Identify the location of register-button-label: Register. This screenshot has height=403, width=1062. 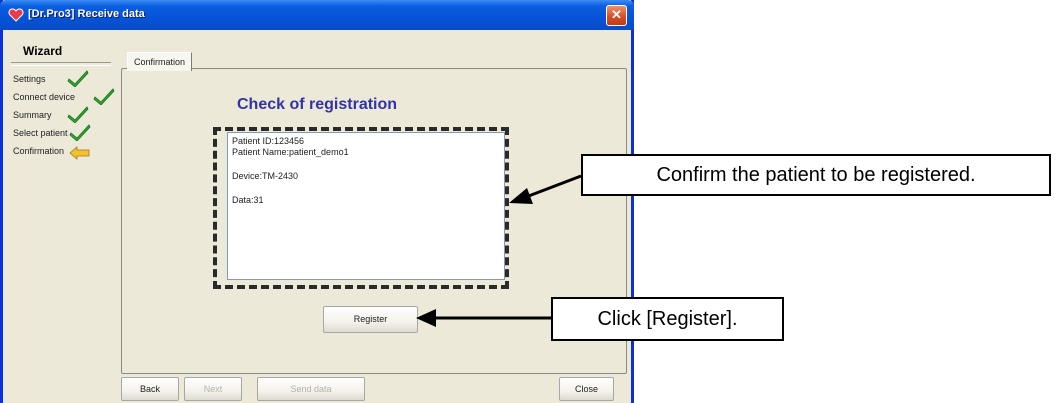
(370, 319).